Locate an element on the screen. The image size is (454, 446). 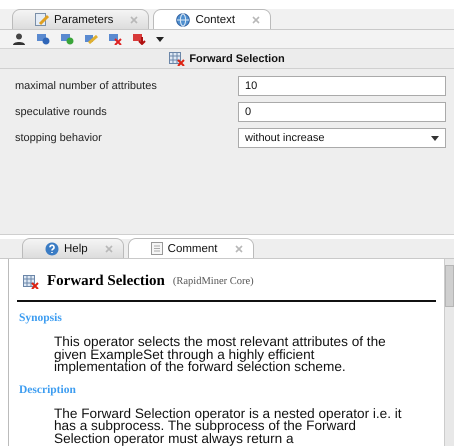
scrollbar is located at coordinates (449, 352).